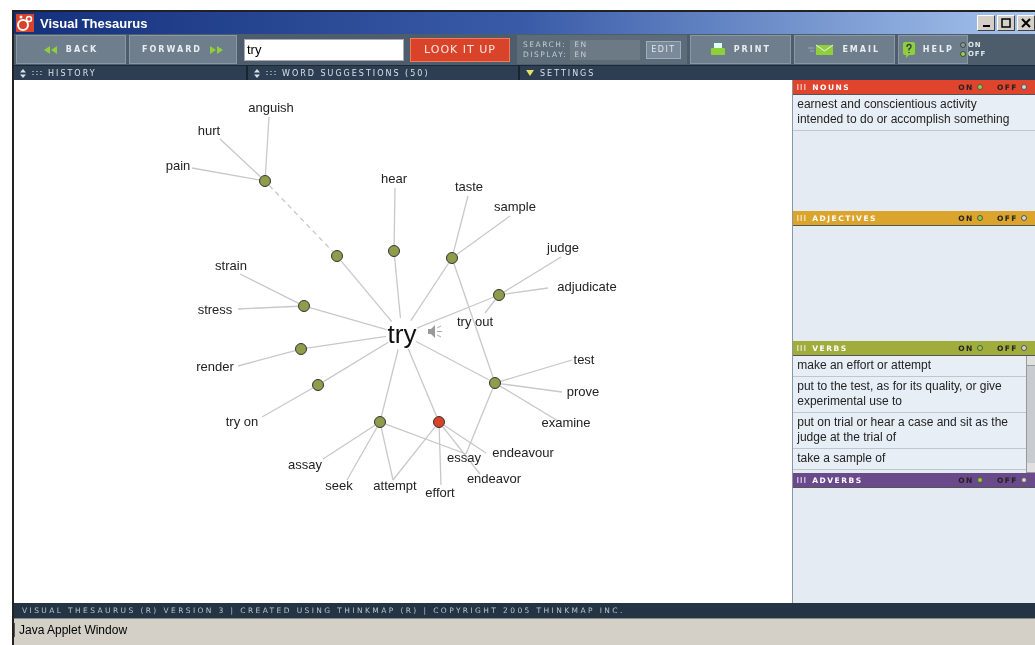 Image resolution: width=1035 pixels, height=645 pixels. What do you see at coordinates (231, 265) in the screenshot?
I see `word-label: strain` at bounding box center [231, 265].